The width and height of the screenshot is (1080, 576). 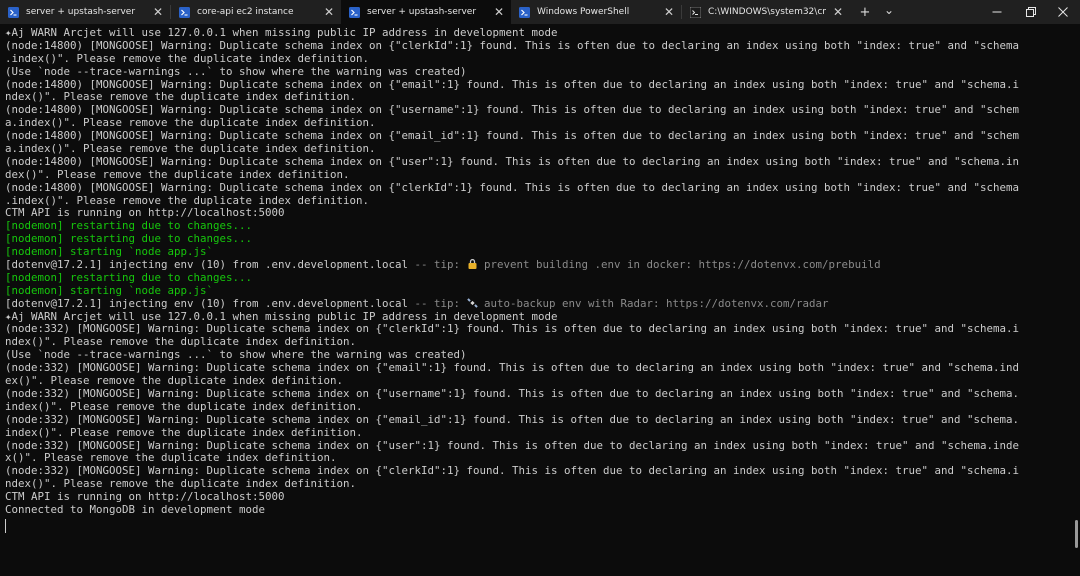 I want to click on tab-server-upstash-1: server + upstash-server ✕, so click(x=85, y=12).